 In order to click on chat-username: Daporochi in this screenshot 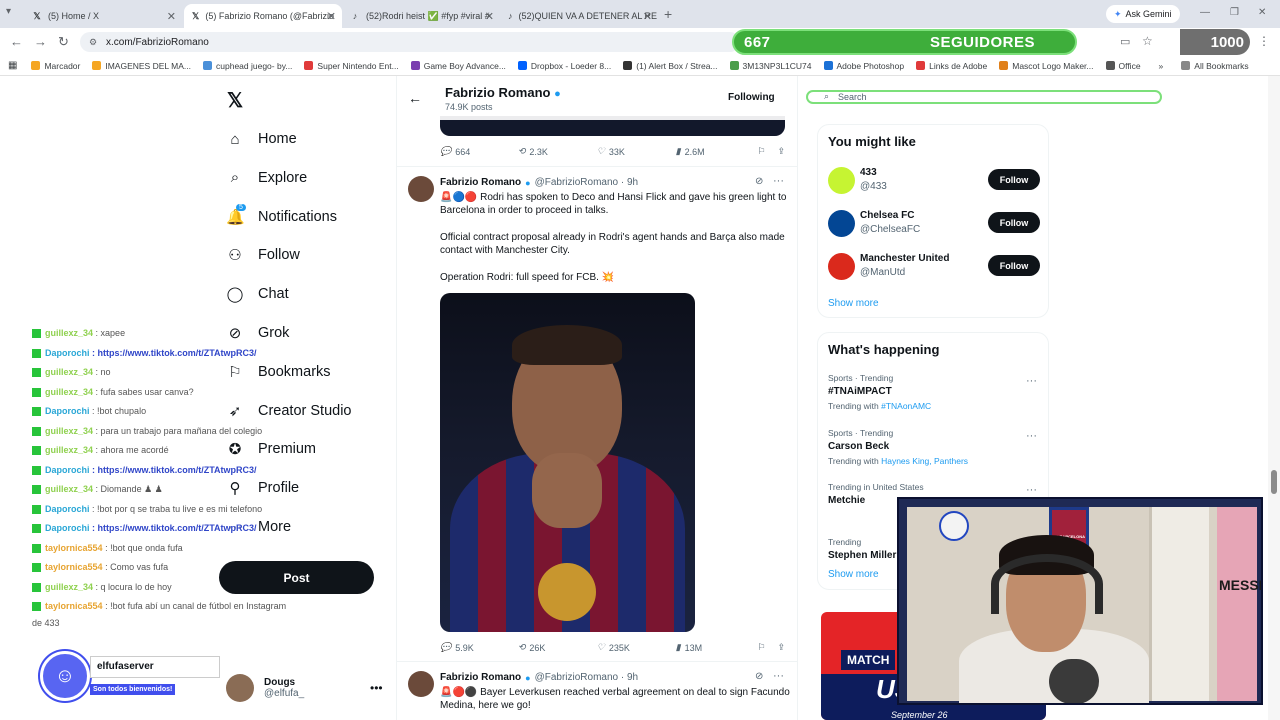, I will do `click(67, 469)`.